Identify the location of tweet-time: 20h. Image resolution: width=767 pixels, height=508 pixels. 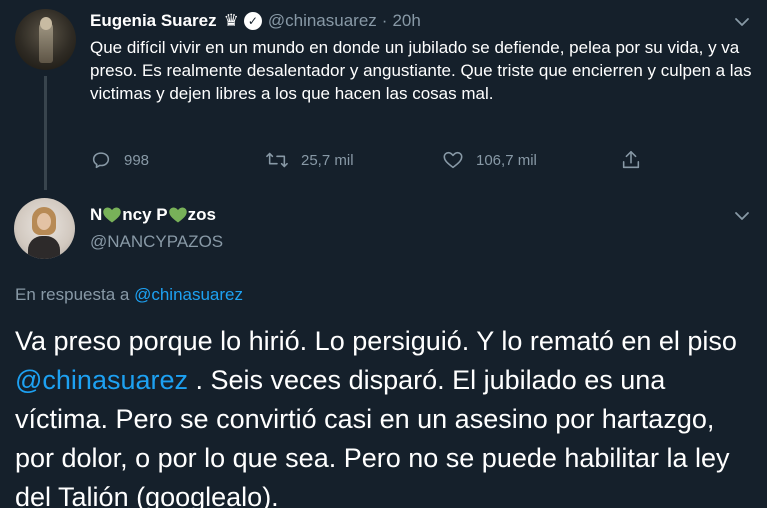
(406, 21).